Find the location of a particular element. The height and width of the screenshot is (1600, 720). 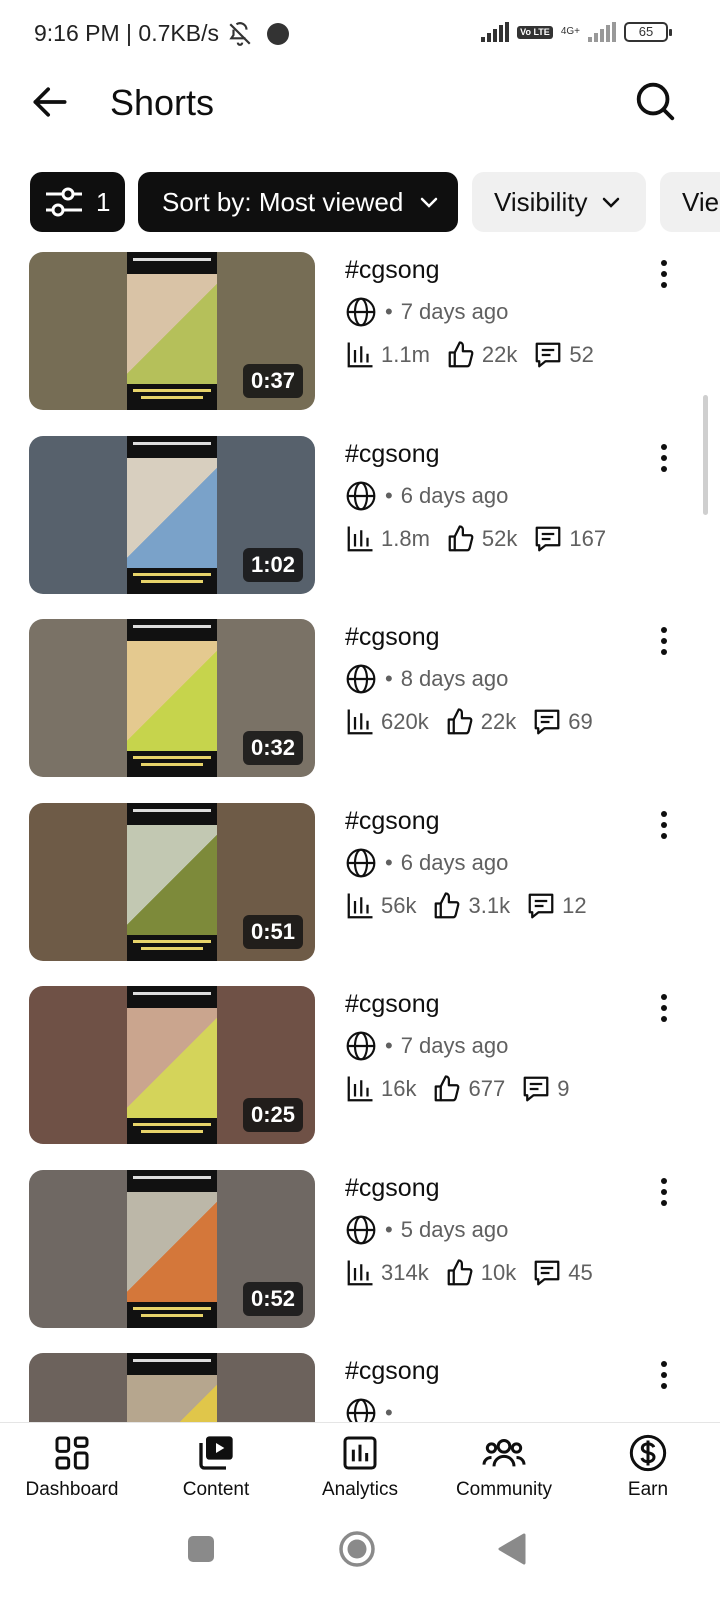

video-thumbnail is located at coordinates (172, 1387).